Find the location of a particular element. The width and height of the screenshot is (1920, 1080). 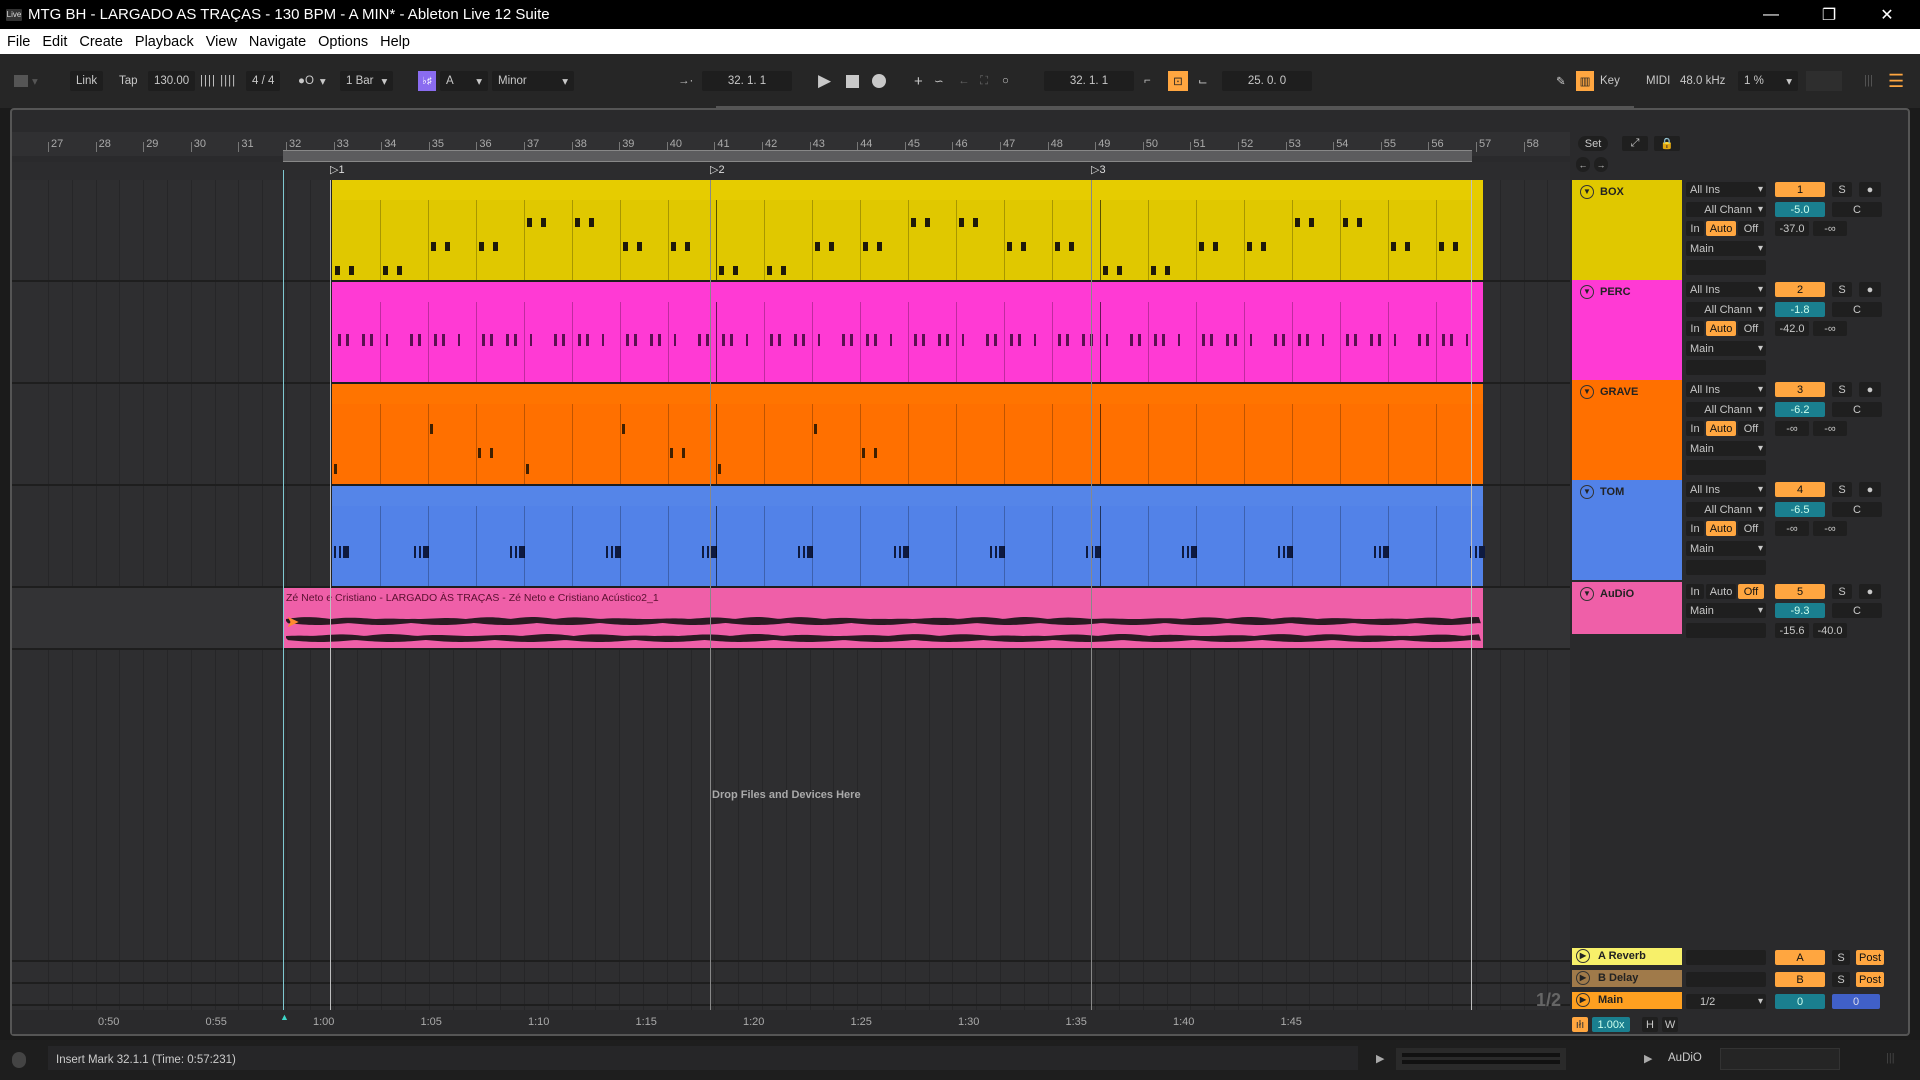

device-chain-thumbnails is located at coordinates (1780, 1059).